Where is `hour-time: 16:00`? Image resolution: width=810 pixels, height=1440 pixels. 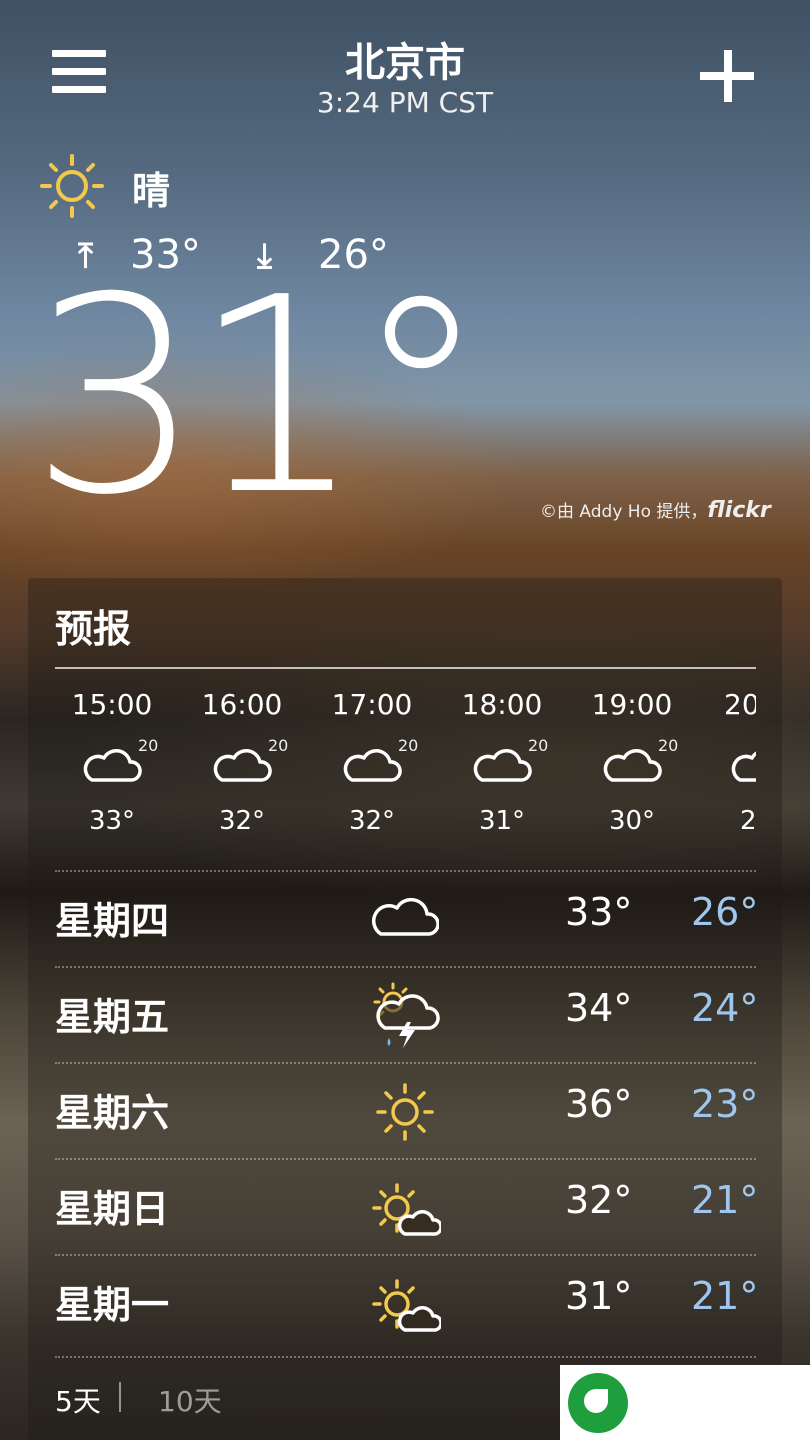 hour-time: 16:00 is located at coordinates (242, 704).